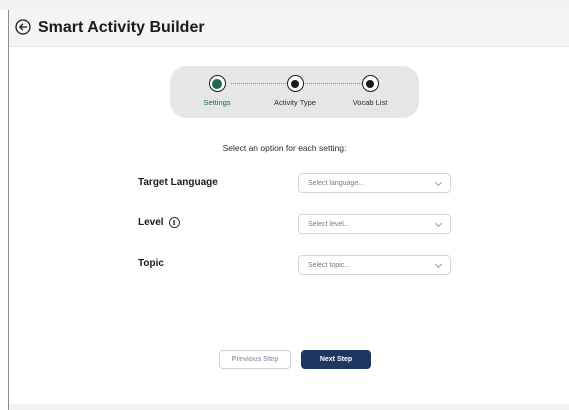 The width and height of the screenshot is (569, 410). What do you see at coordinates (336, 359) in the screenshot?
I see `next-step-button: Next Step` at bounding box center [336, 359].